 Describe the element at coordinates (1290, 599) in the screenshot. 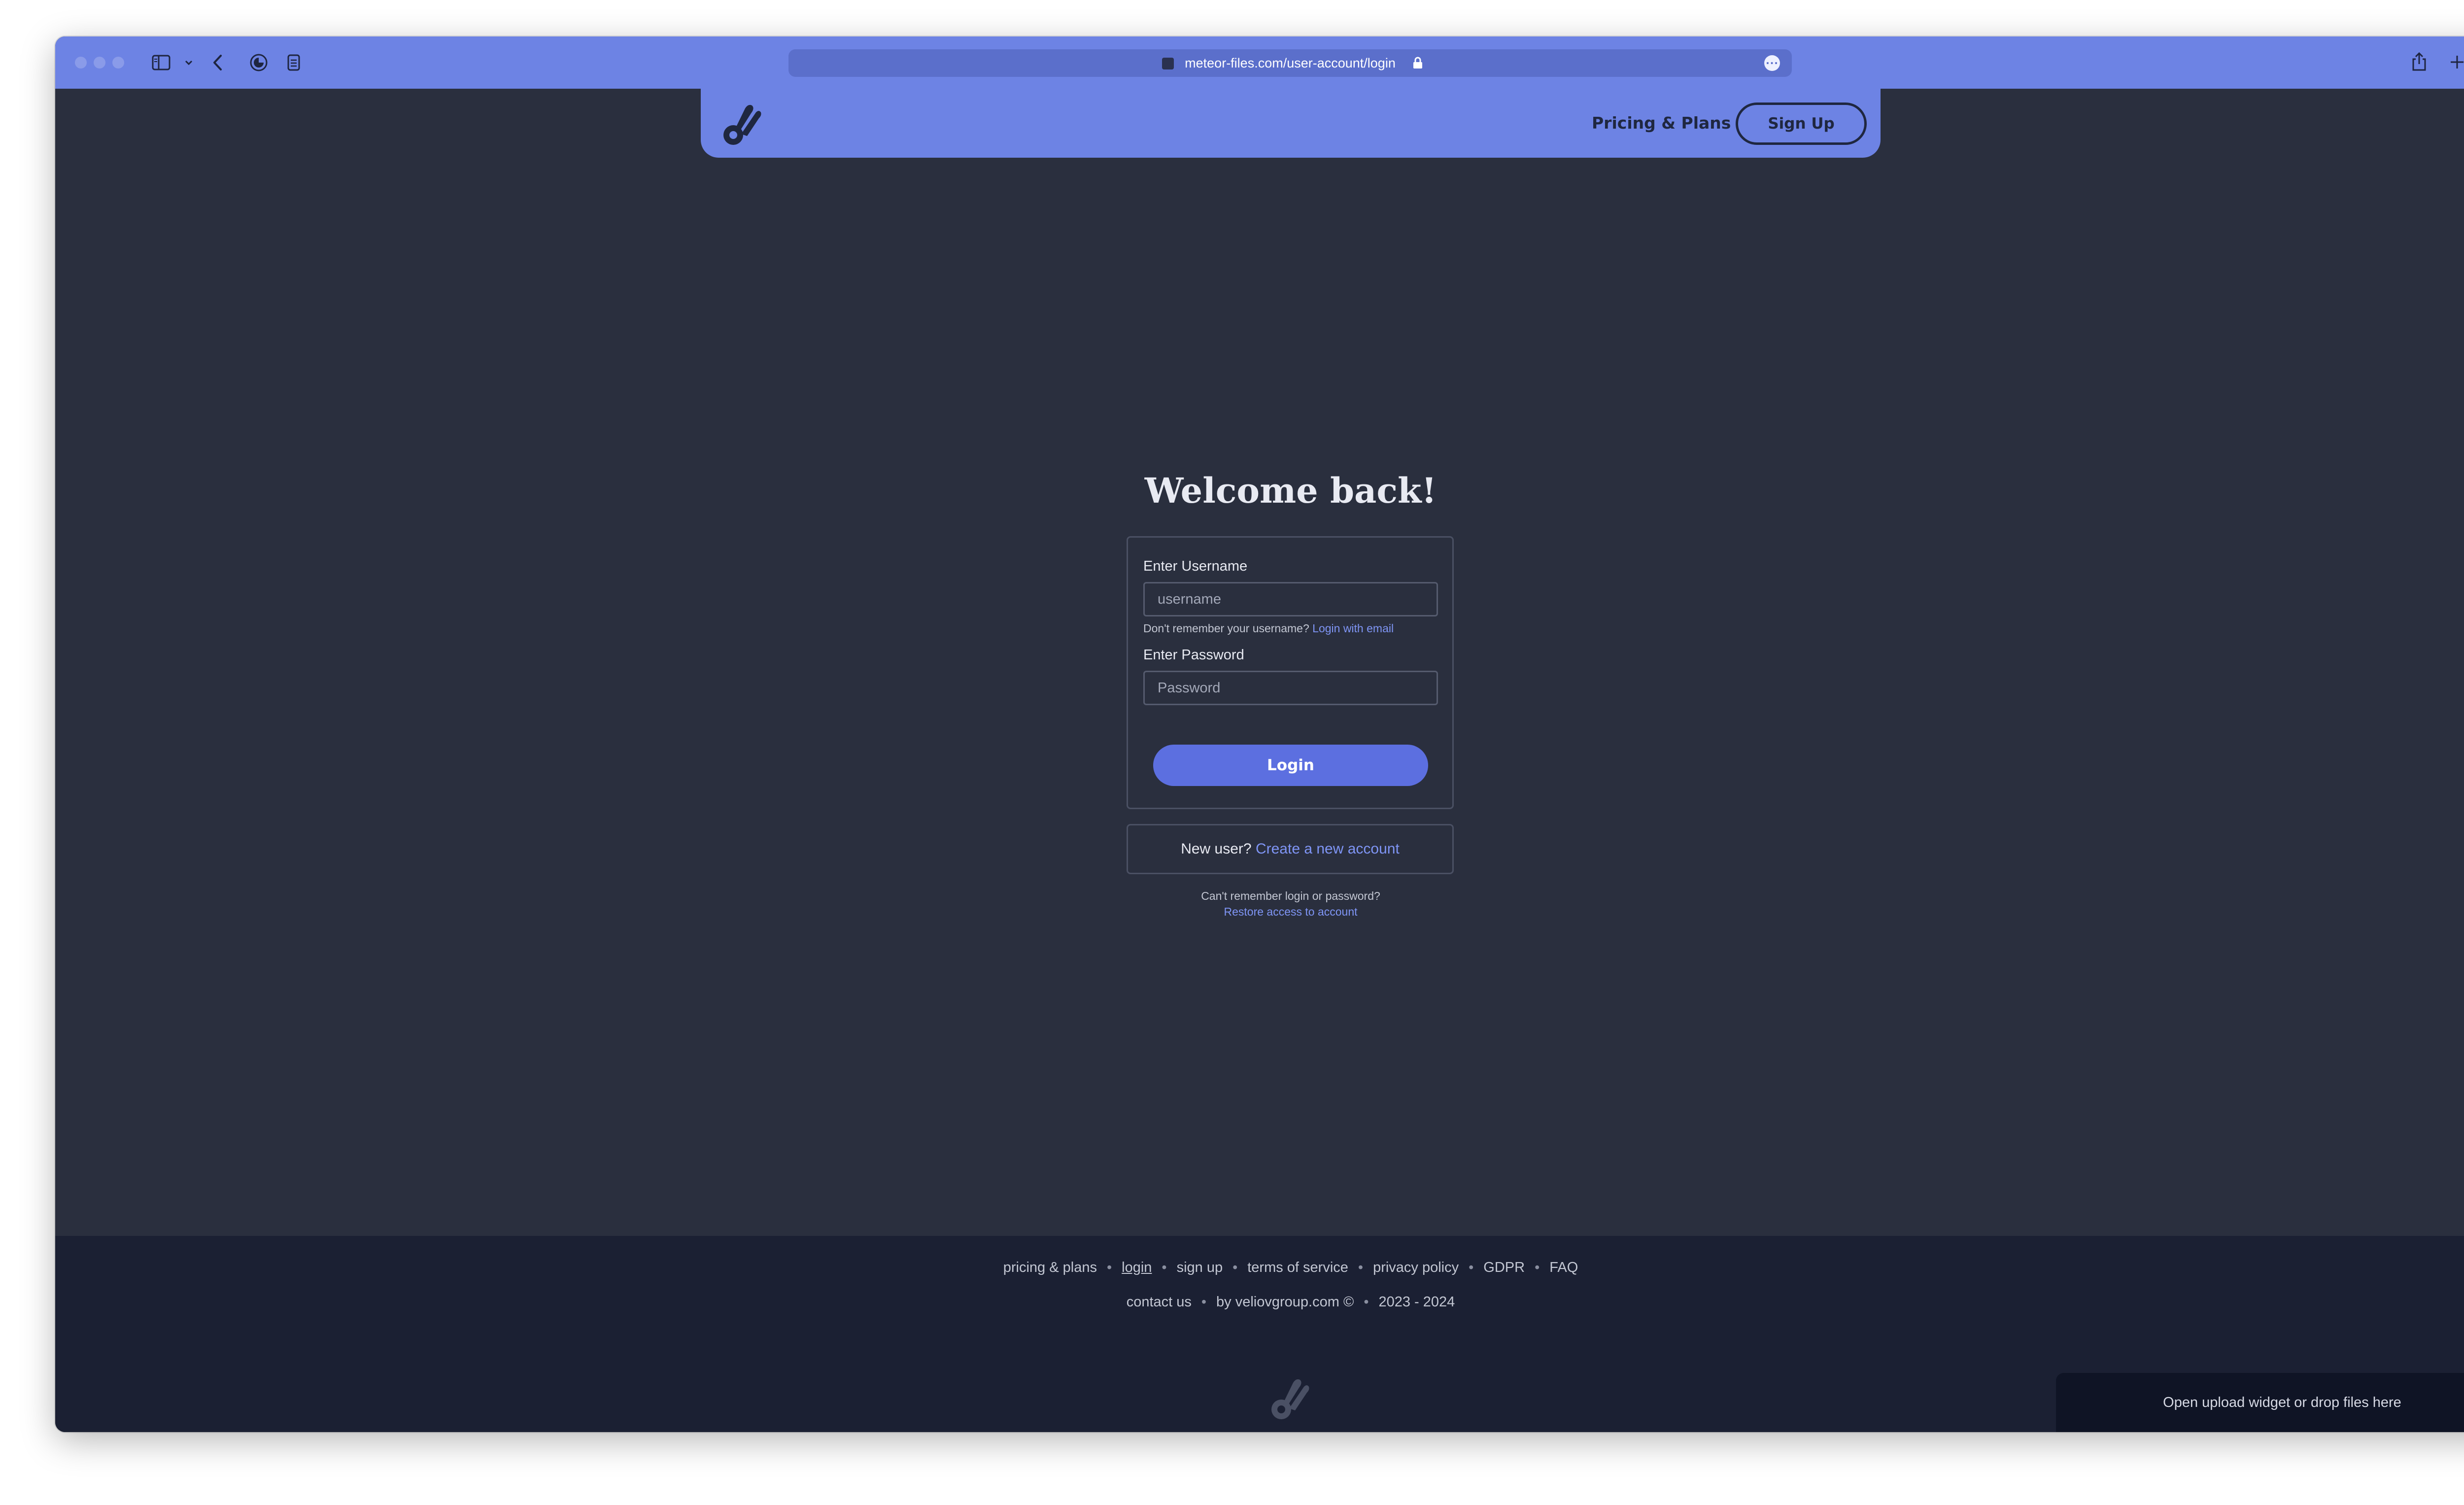

I see `username-input` at that location.